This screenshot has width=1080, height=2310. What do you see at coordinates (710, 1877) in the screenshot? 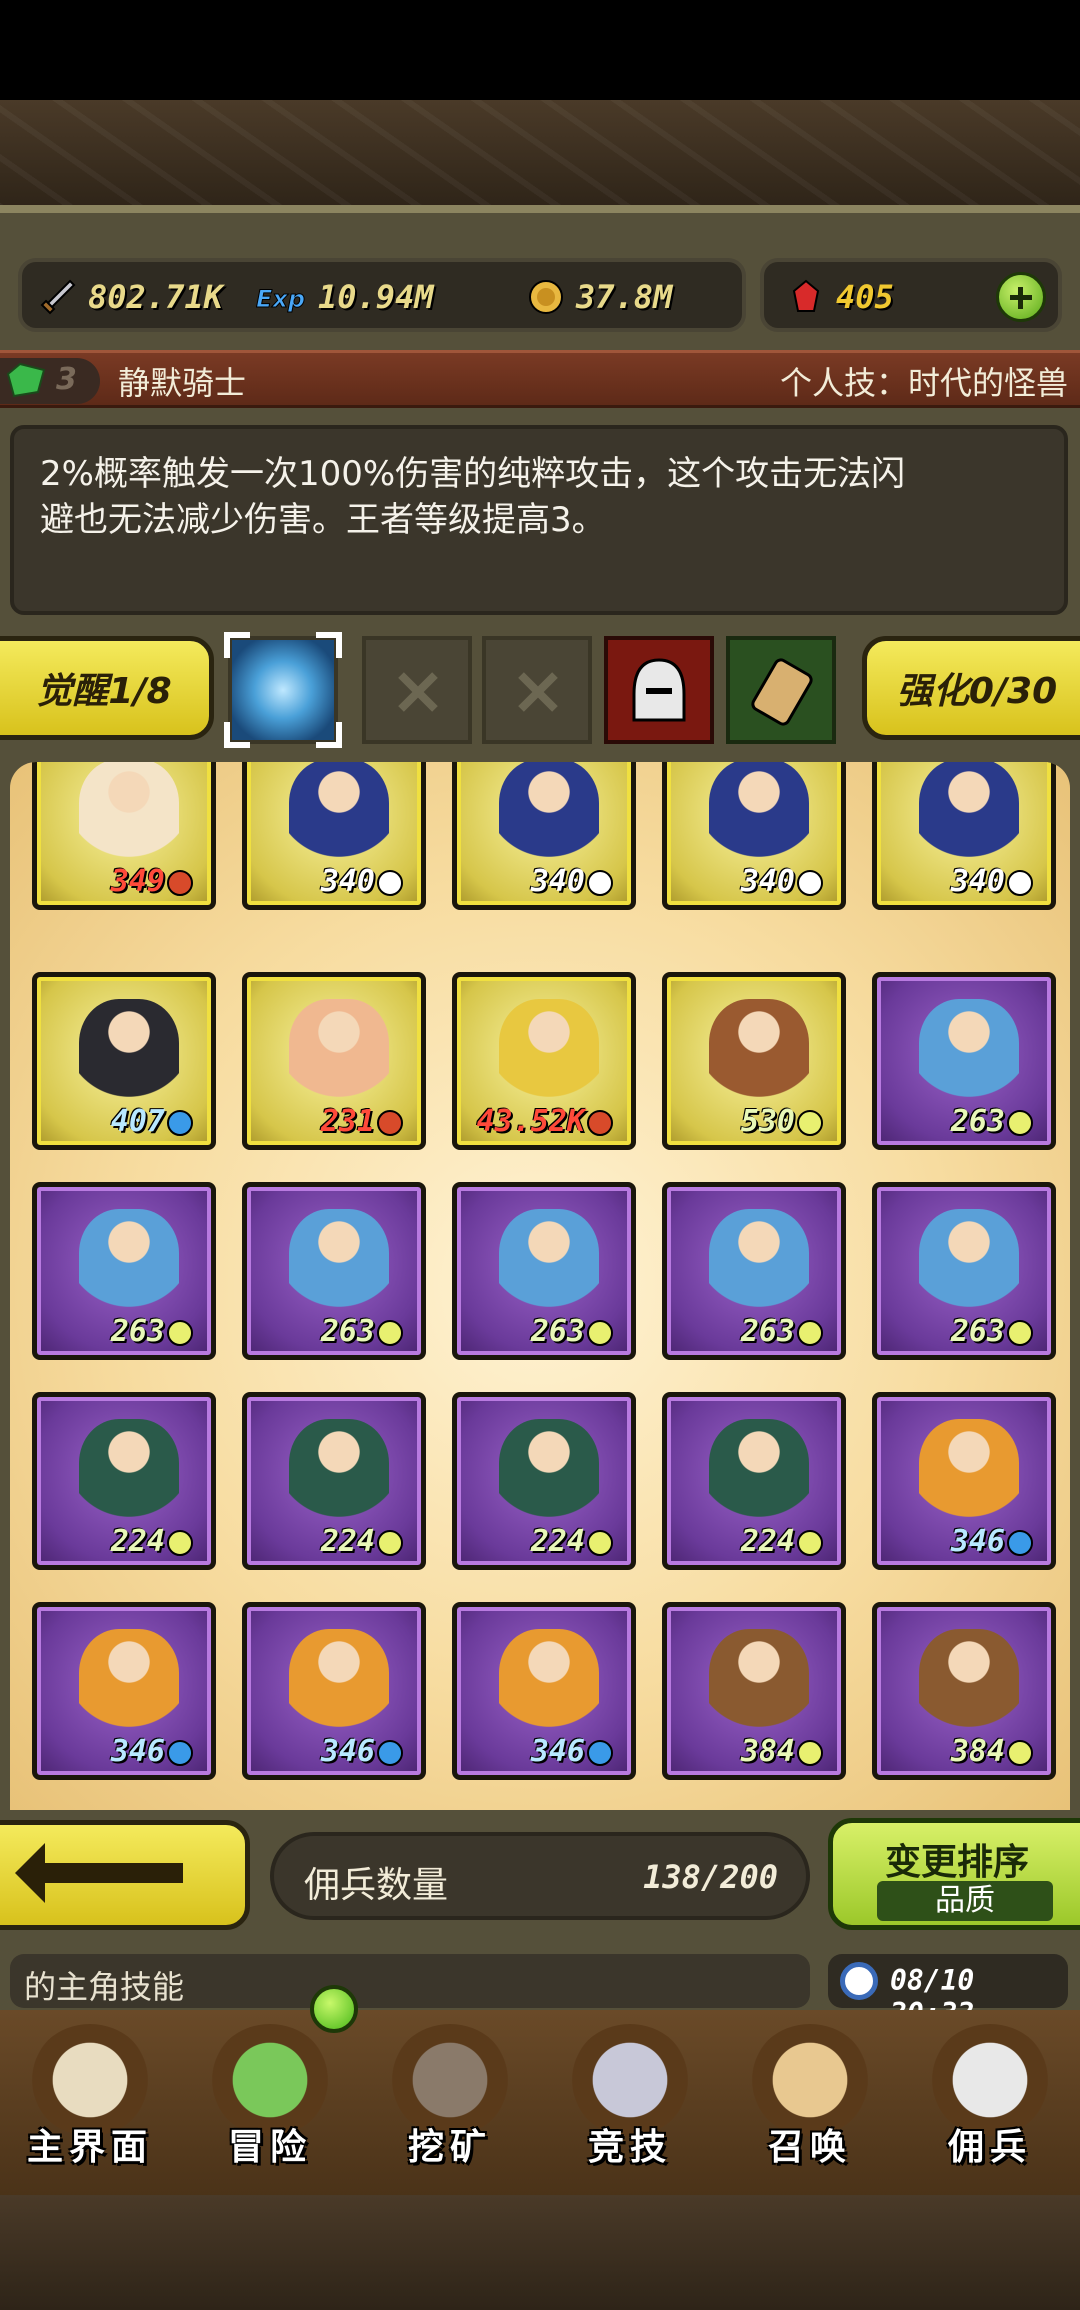
I see `mercenary-count-value: 138/200` at bounding box center [710, 1877].